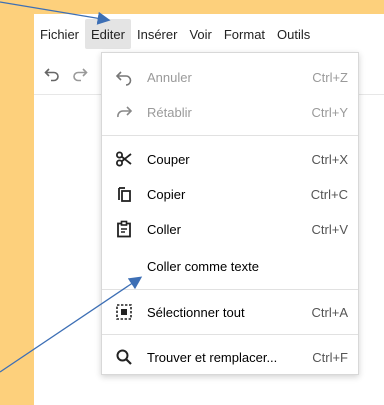 This screenshot has width=384, height=405. Describe the element at coordinates (200, 34) in the screenshot. I see `menu-voir: Voir` at that location.